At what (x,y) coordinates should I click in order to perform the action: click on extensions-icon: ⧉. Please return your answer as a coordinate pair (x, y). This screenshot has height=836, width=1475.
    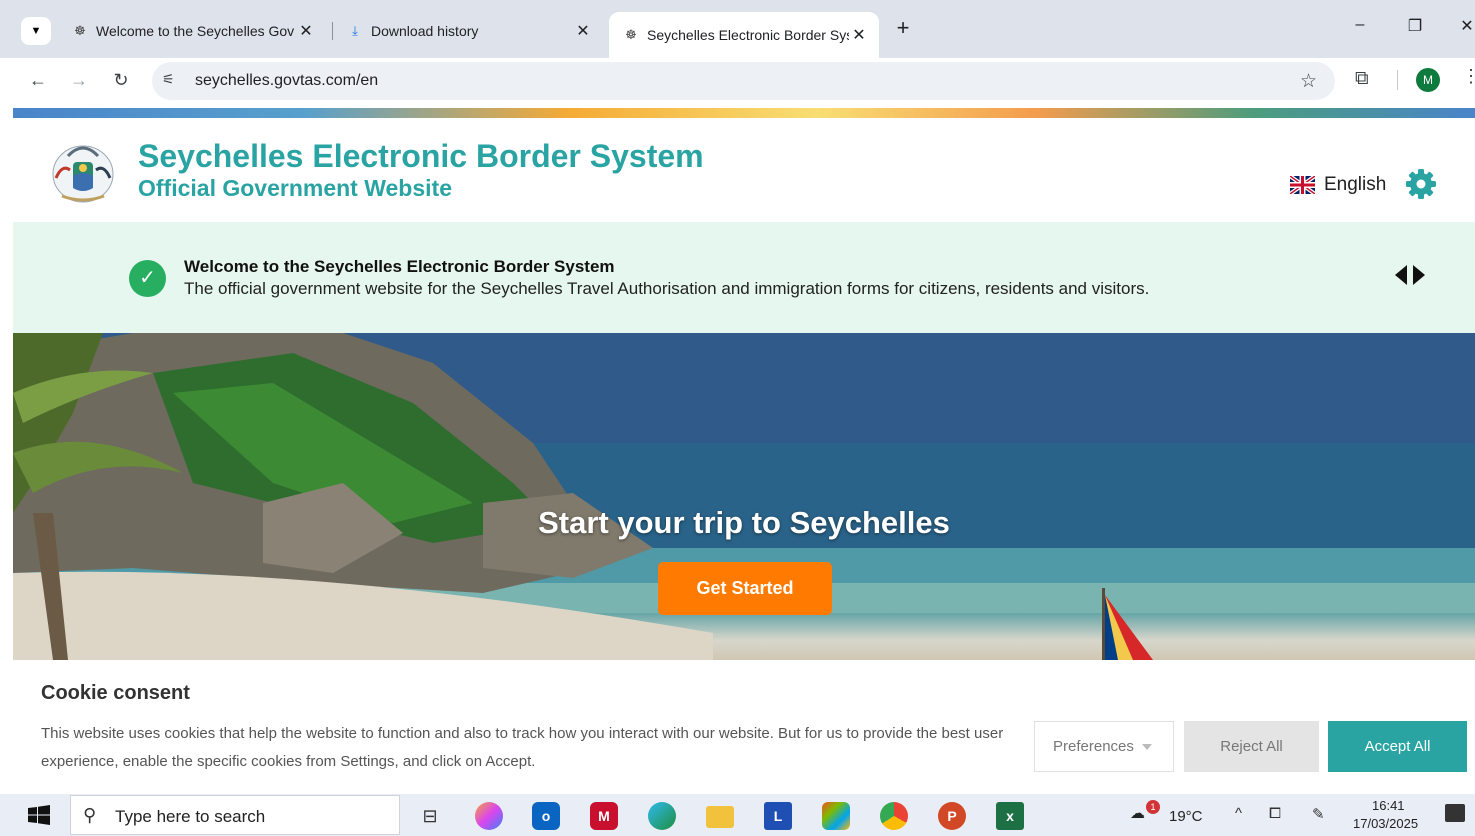
    Looking at the image, I should click on (1362, 79).